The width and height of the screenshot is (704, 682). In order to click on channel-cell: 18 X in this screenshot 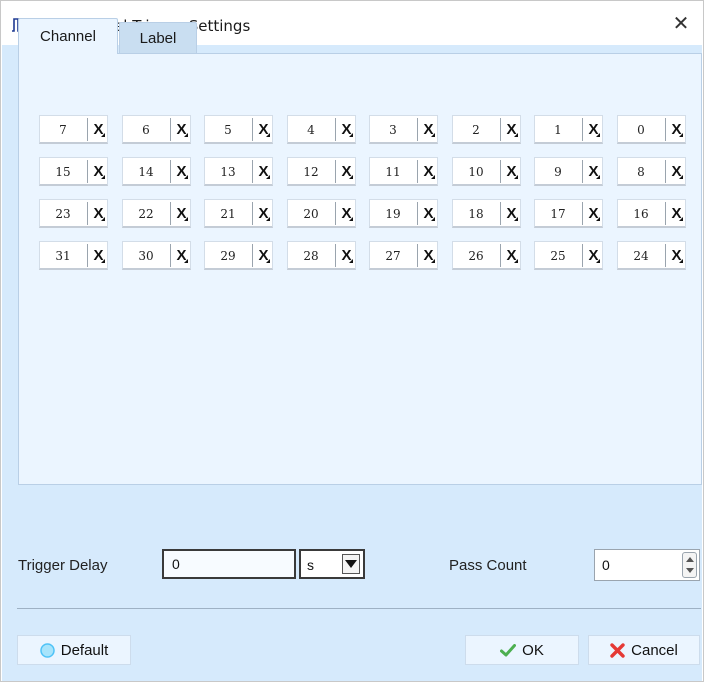, I will do `click(486, 213)`.